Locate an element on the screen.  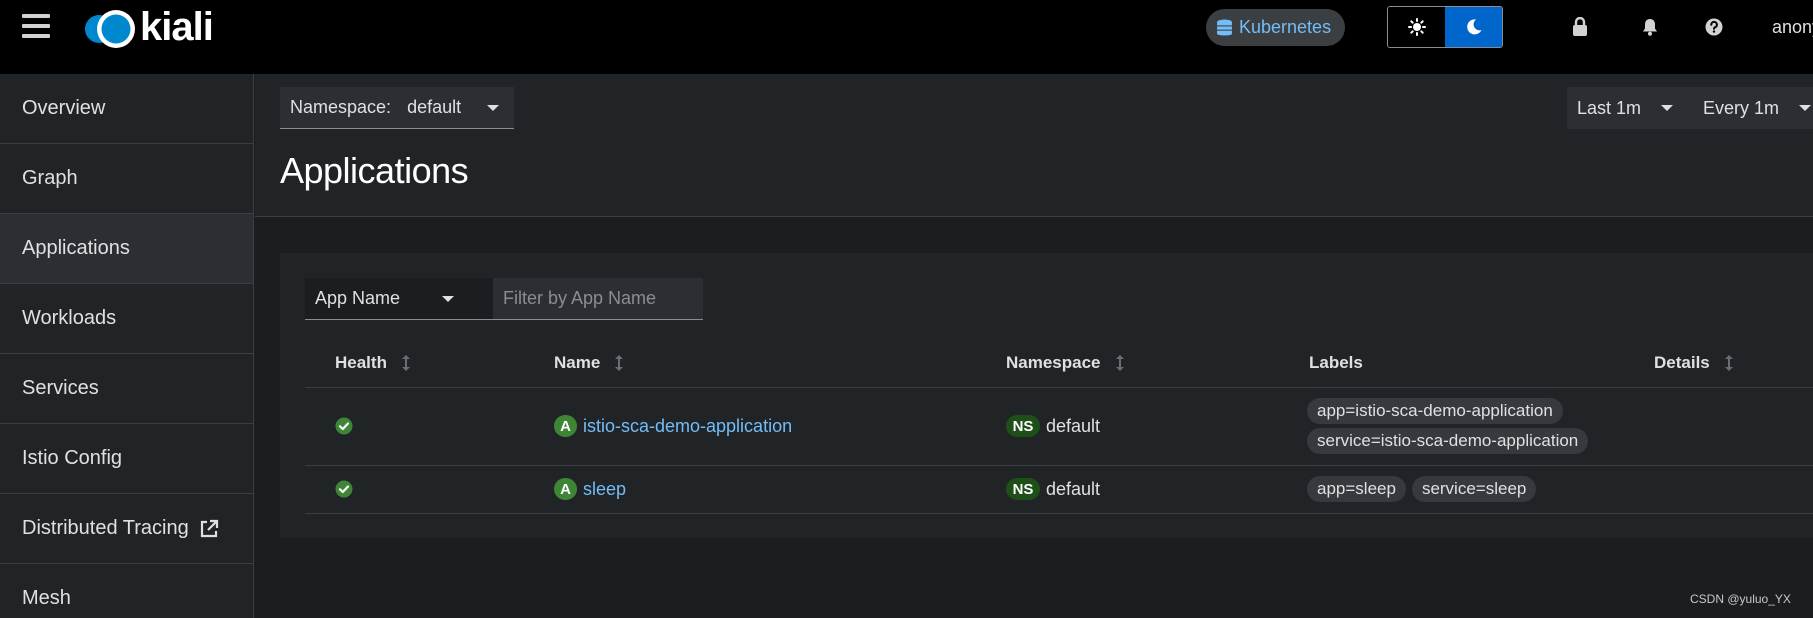
app-link: istio-sca-demo-application is located at coordinates (687, 426).